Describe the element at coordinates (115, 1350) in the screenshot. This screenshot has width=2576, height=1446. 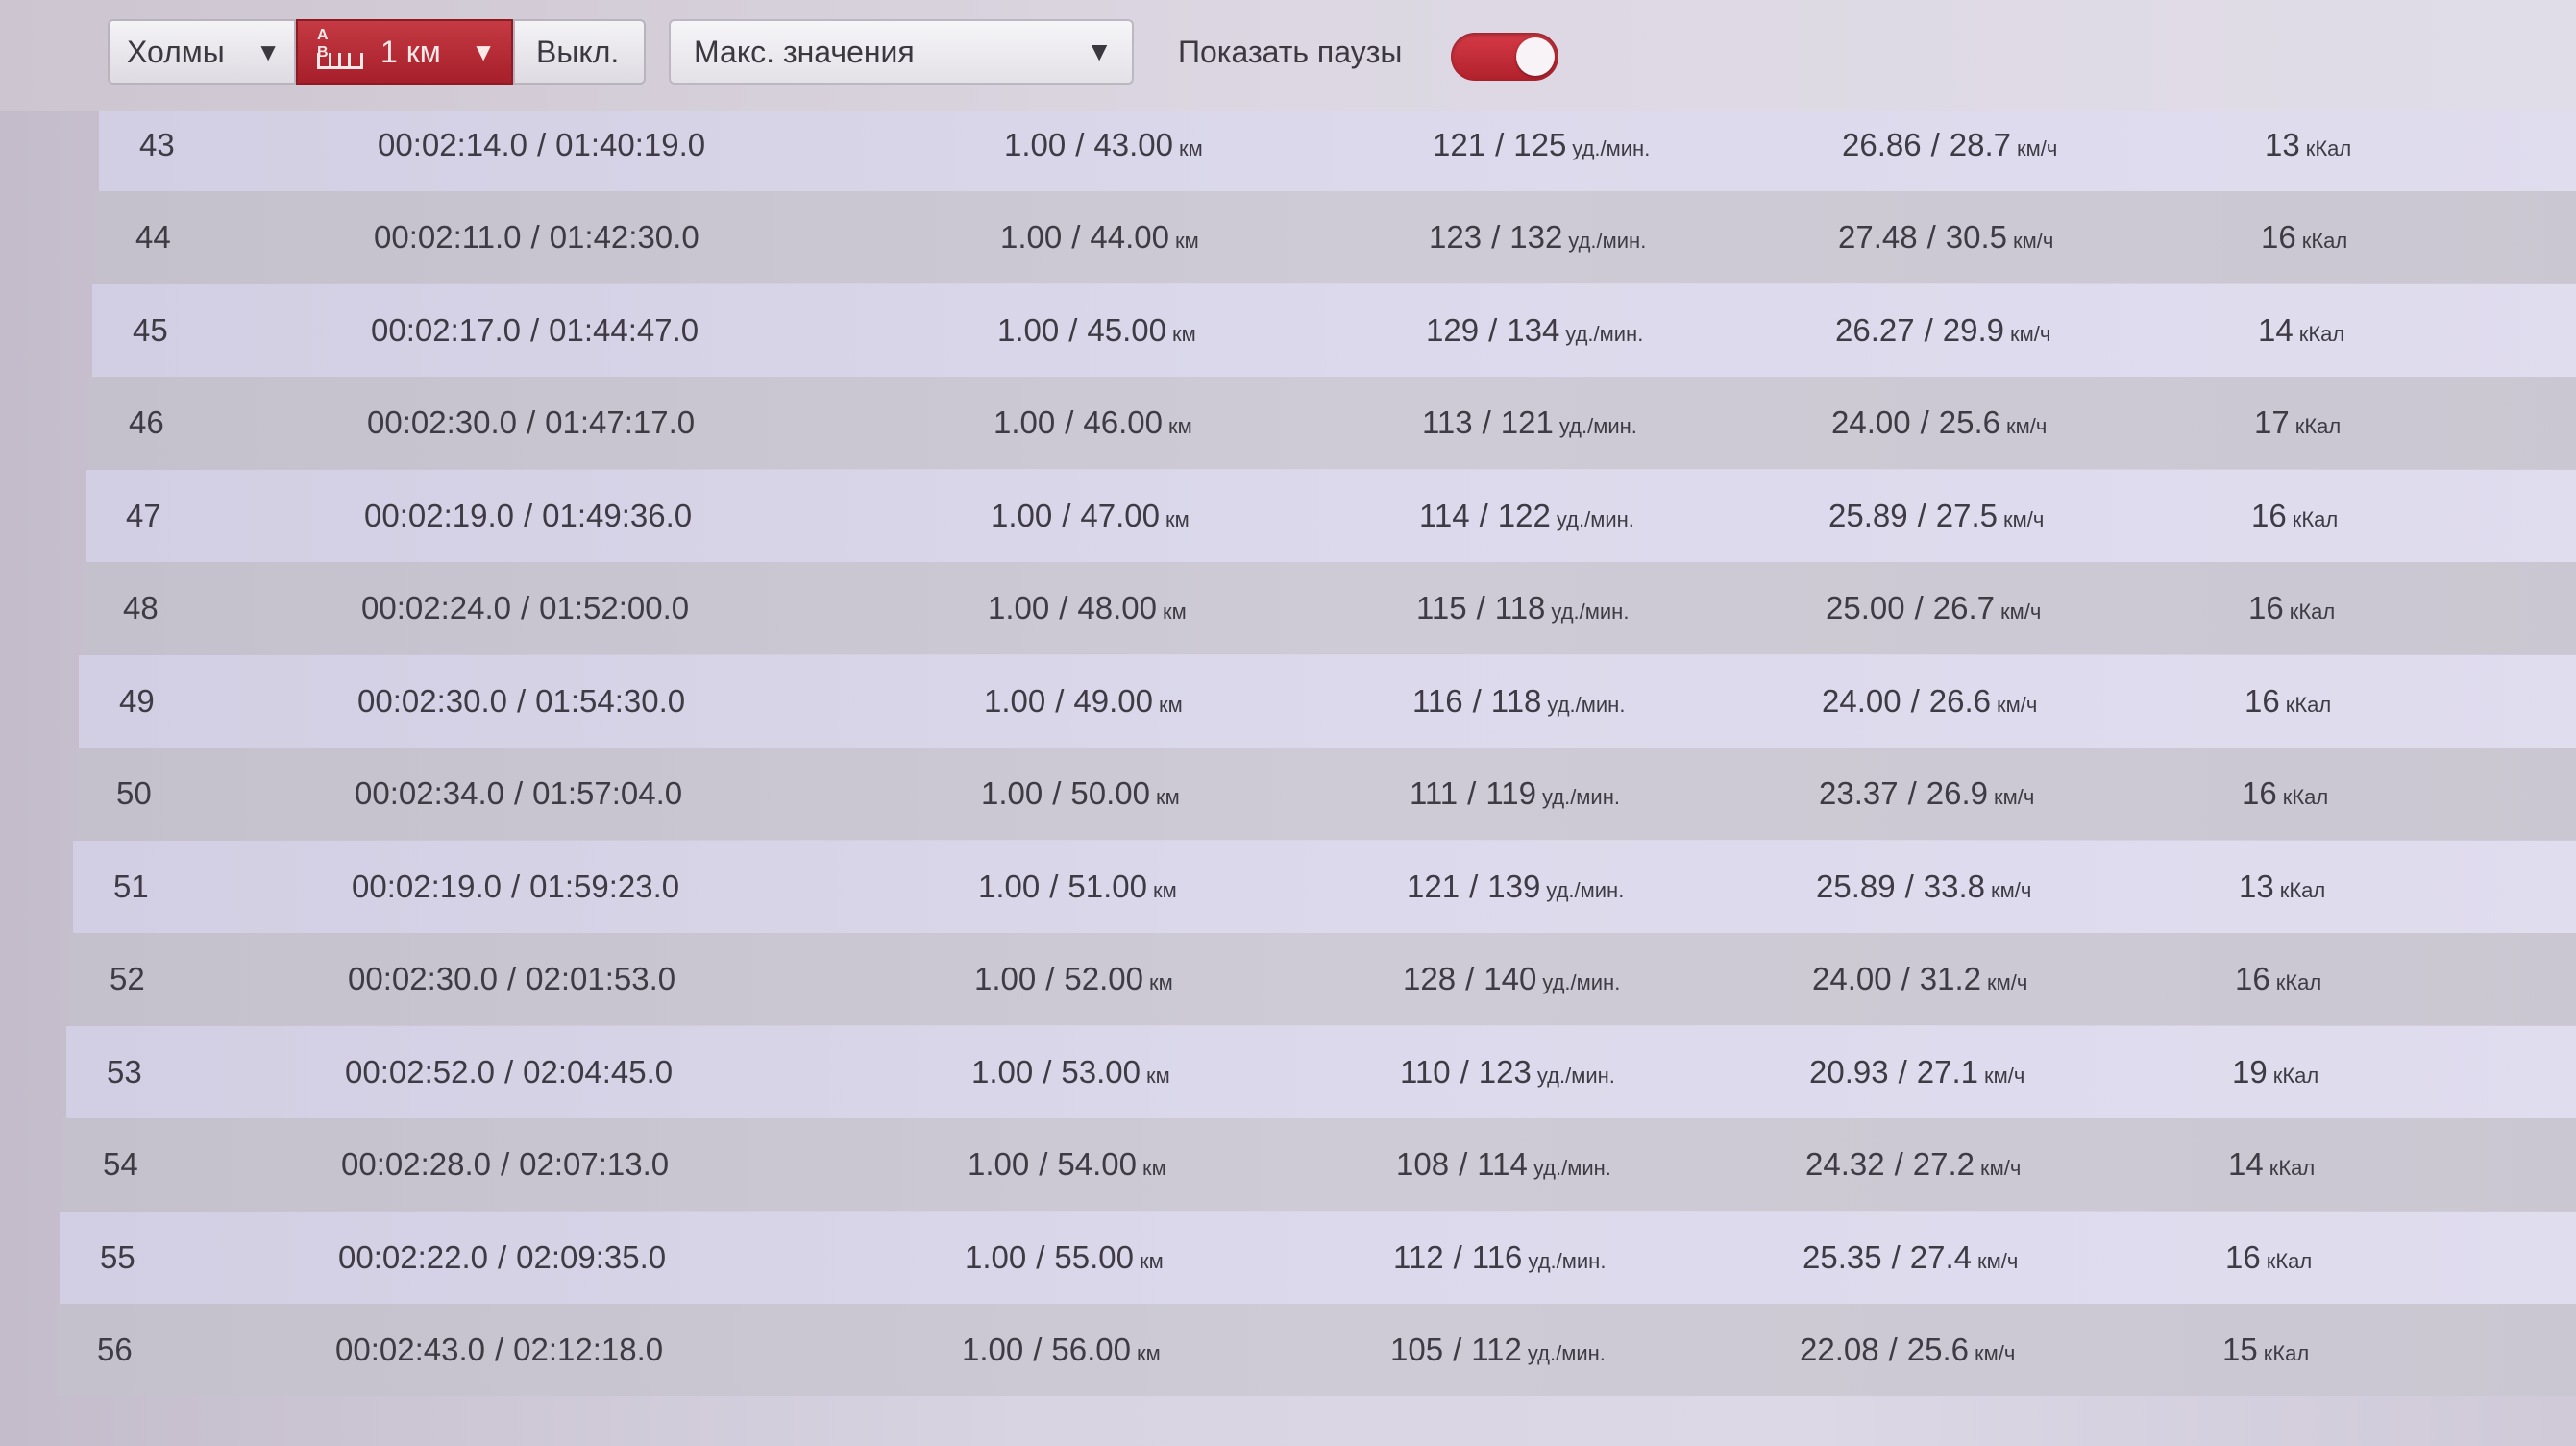
I see `lap-number: 56` at that location.